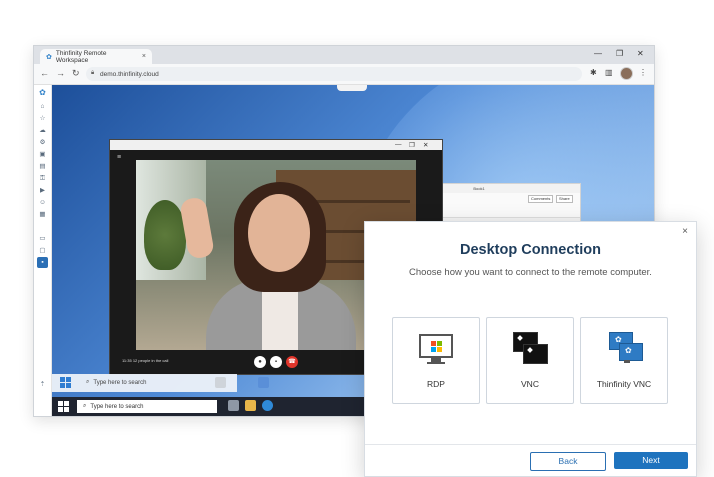  I want to click on thinfinity-favicon-icon: ✿, so click(49, 57).